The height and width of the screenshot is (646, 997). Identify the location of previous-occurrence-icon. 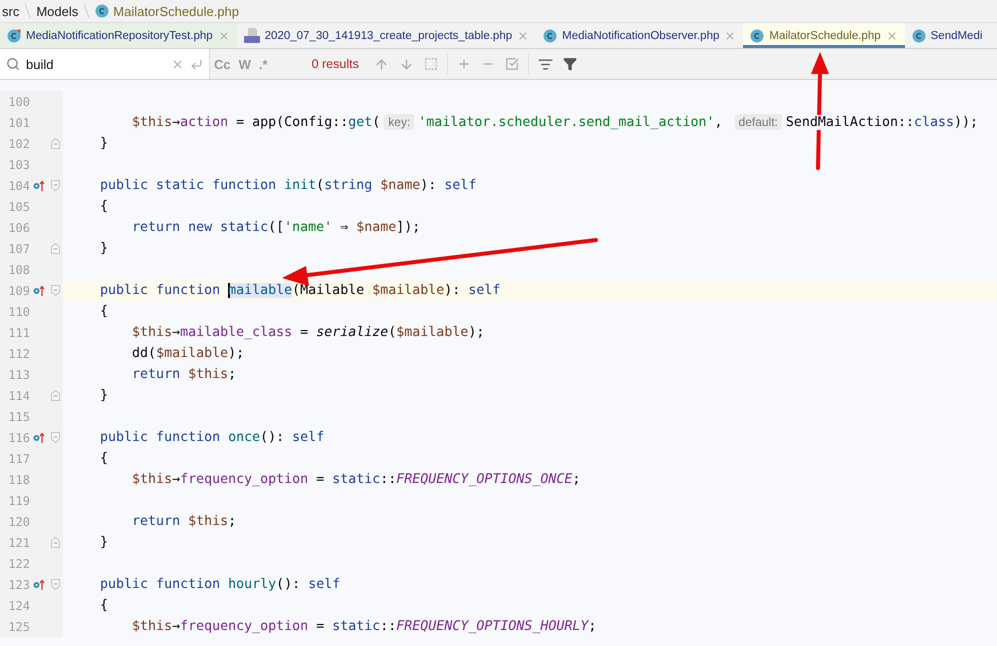
(381, 64).